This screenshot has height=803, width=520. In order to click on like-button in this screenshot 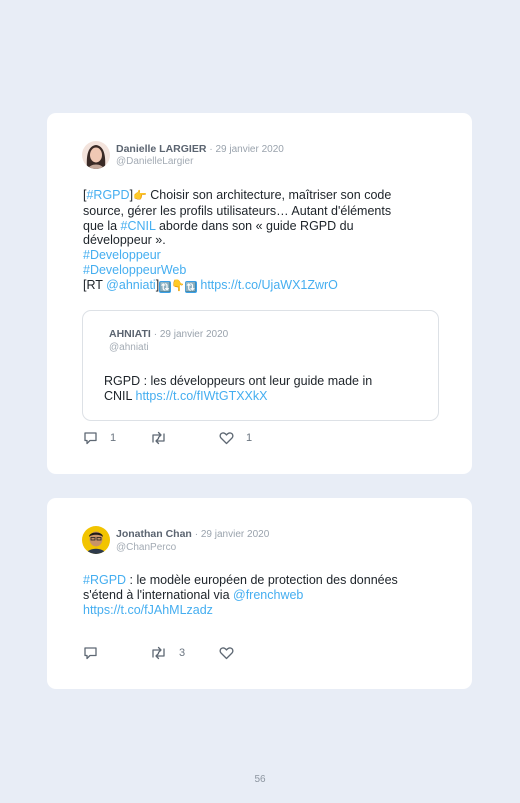, I will do `click(232, 653)`.